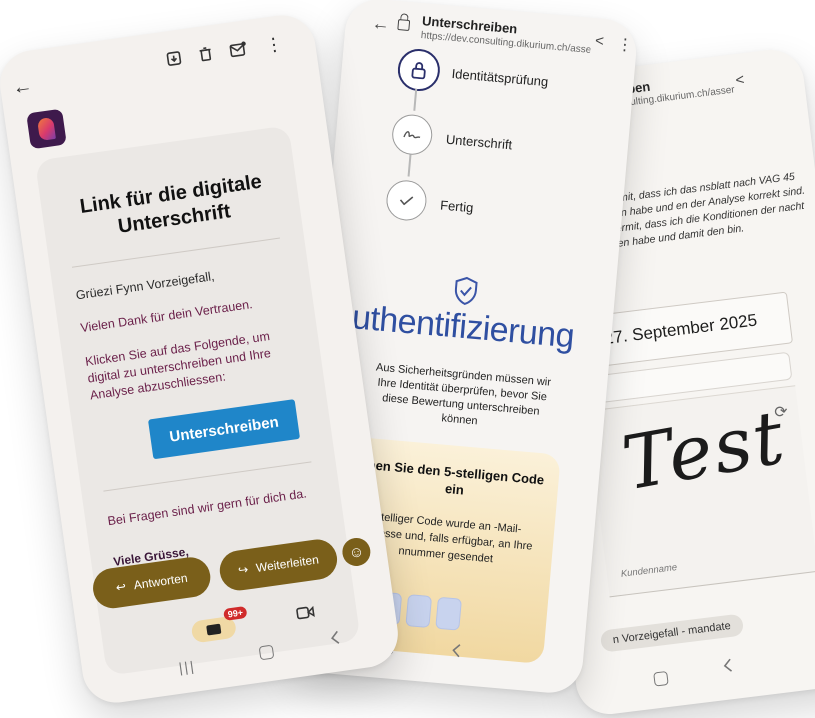  Describe the element at coordinates (672, 632) in the screenshot. I see `document-chip: n Vorzeigefall - mandate` at that location.